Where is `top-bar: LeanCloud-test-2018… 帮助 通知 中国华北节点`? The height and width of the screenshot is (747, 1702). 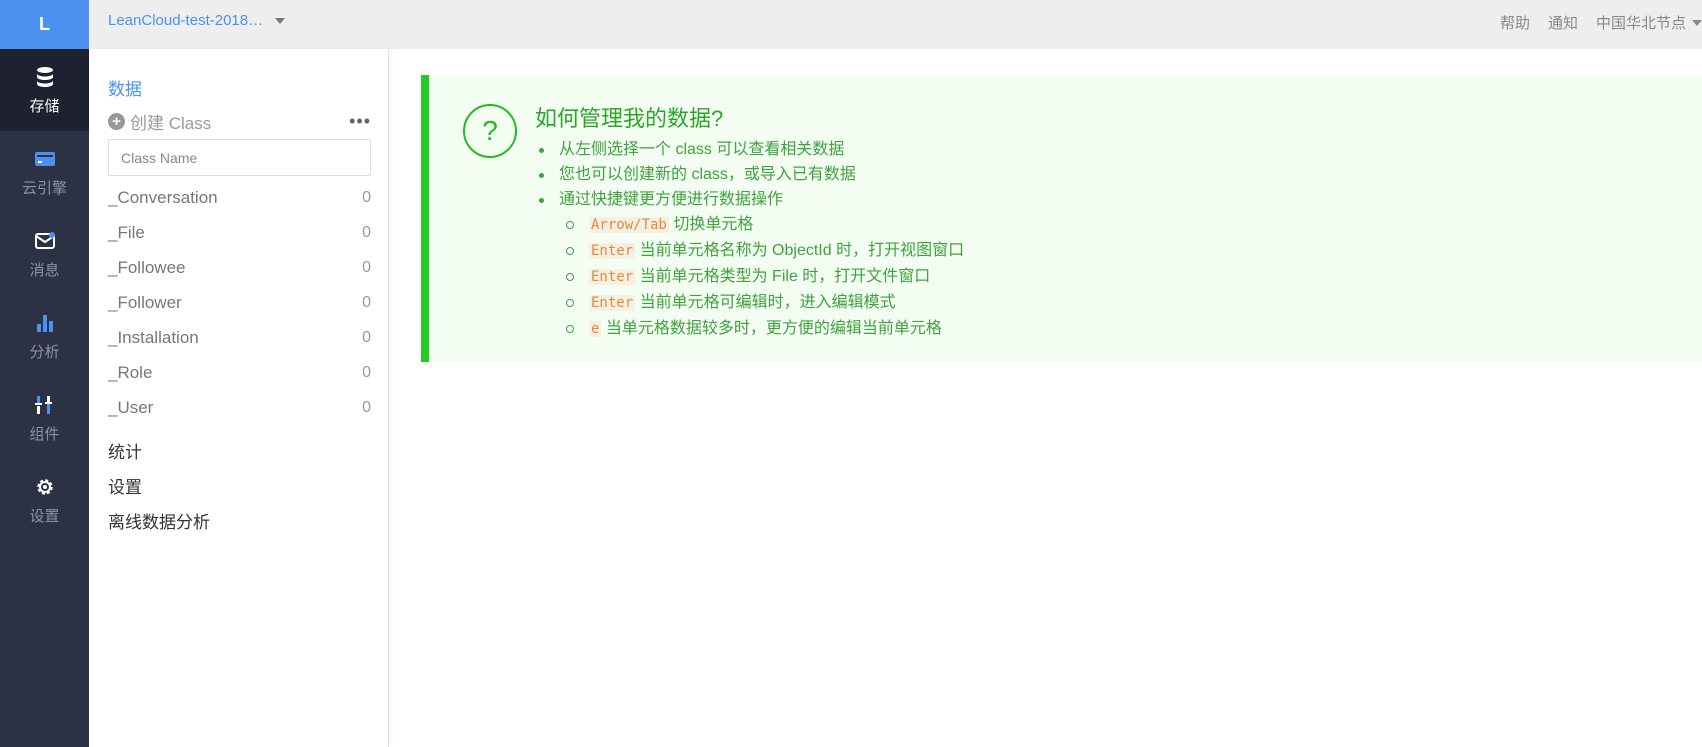
top-bar: LeanCloud-test-2018… 帮助 通知 中国华北节点 is located at coordinates (895, 24).